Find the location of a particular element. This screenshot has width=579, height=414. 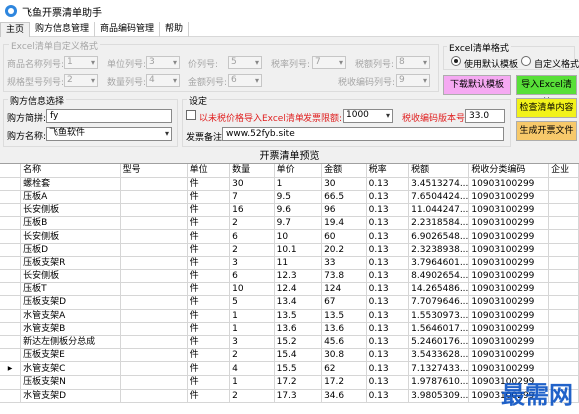

check-content-button: 检查清单内容 is located at coordinates (546, 108).